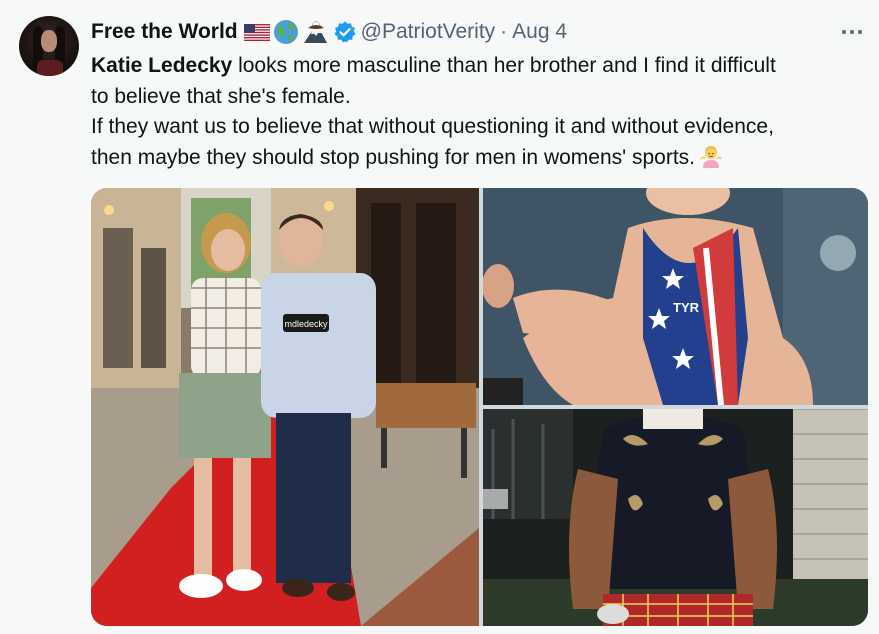 Image resolution: width=879 pixels, height=634 pixels. Describe the element at coordinates (50, 68) in the screenshot. I see `avatar-clothing` at that location.